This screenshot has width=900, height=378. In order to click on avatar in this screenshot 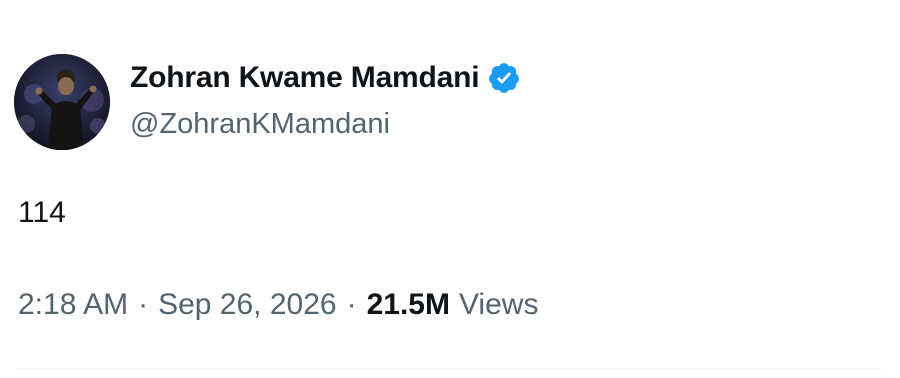, I will do `click(62, 102)`.